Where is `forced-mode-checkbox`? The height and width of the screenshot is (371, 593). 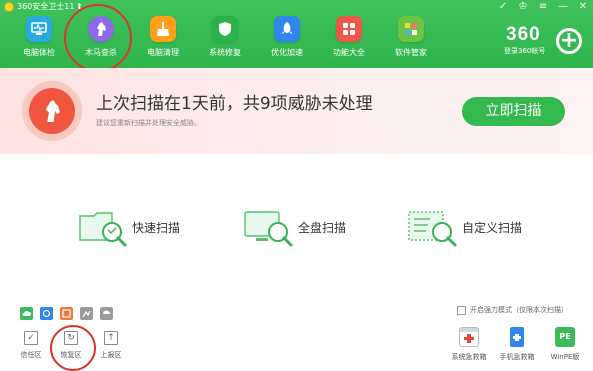
forced-mode-checkbox is located at coordinates (461, 310).